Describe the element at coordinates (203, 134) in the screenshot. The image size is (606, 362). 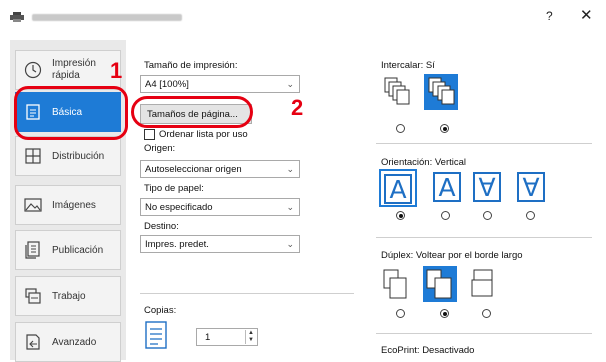
I see `sort-list-label: Ordenar lista por uso` at that location.